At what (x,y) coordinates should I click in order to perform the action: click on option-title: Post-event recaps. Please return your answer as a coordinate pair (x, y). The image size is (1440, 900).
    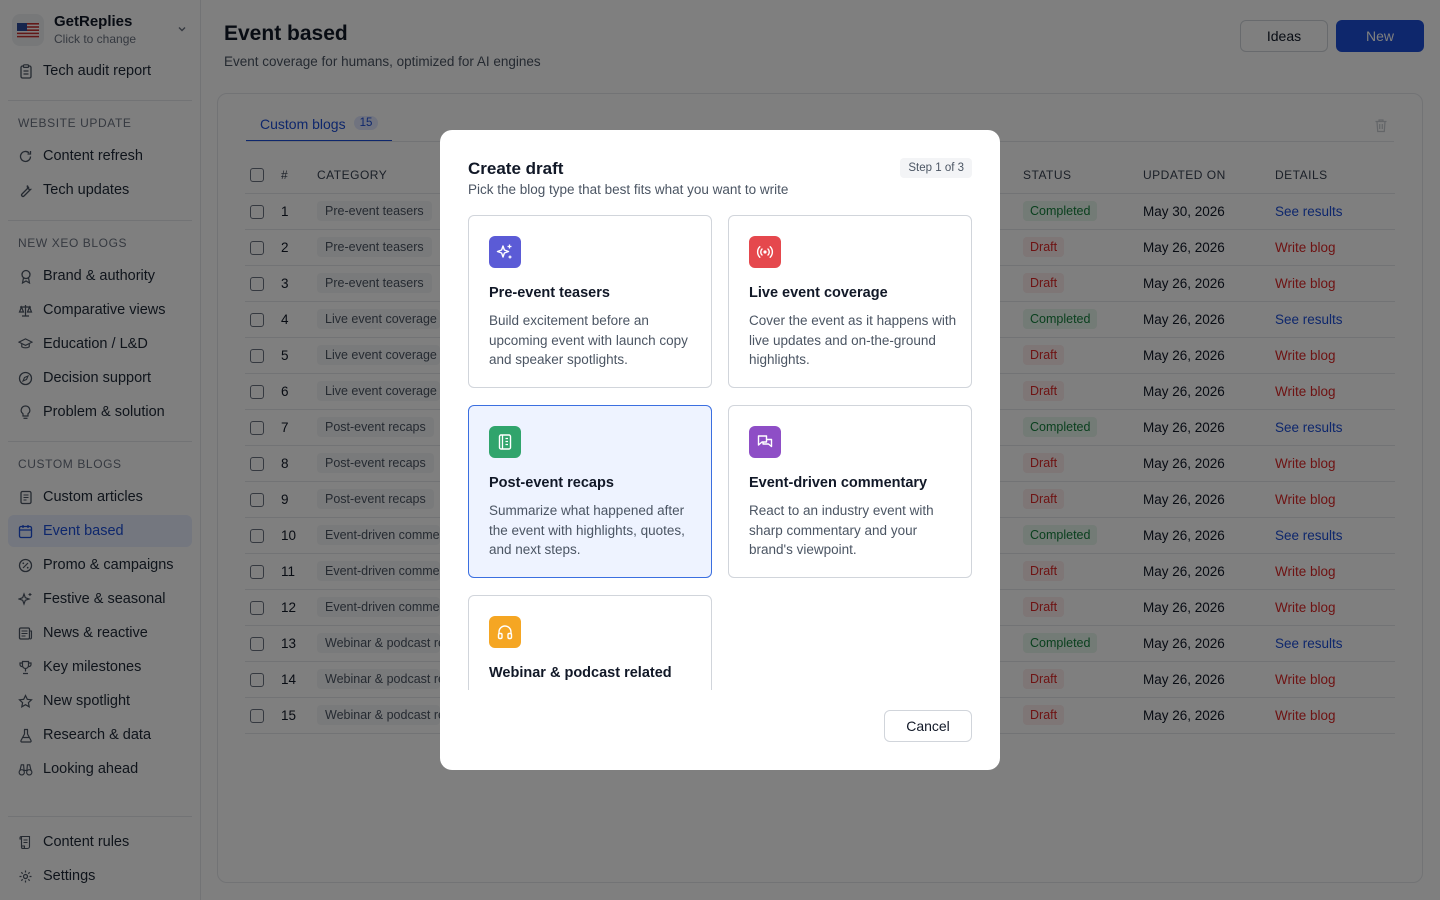
    Looking at the image, I should click on (551, 483).